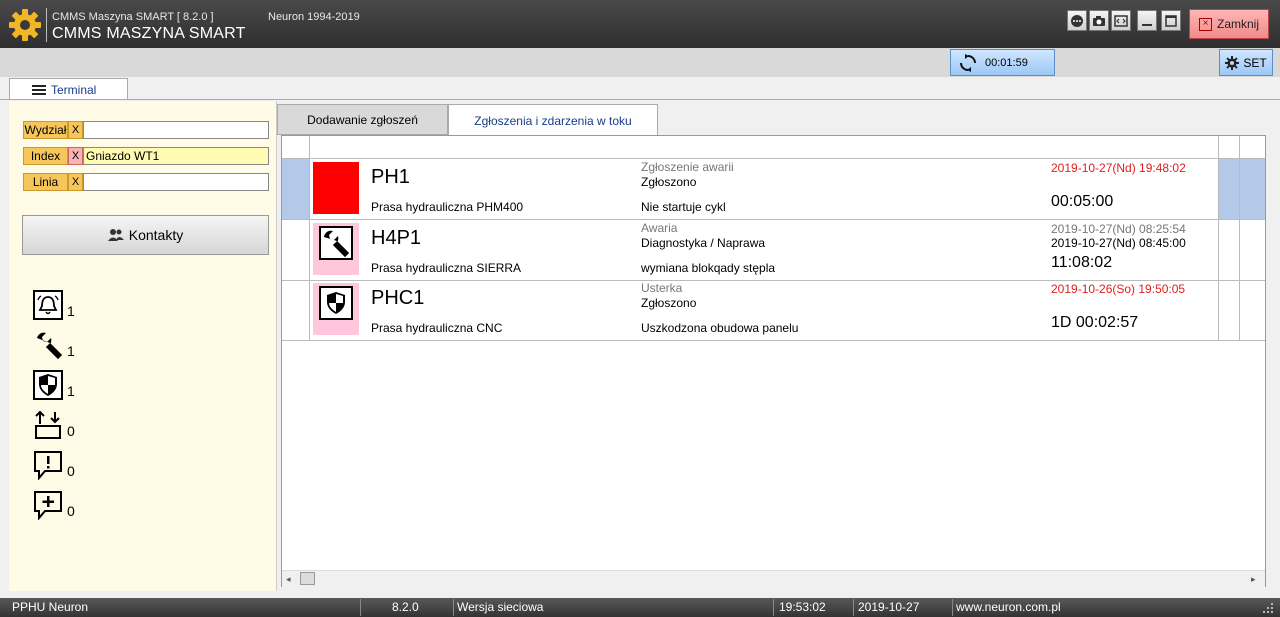 The image size is (1280, 617). I want to click on filter-clear-linia: X, so click(75, 182).